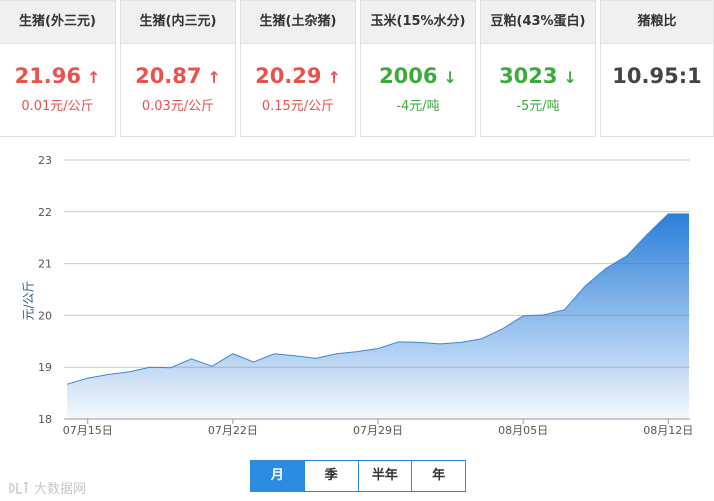 This screenshot has width=714, height=501. What do you see at coordinates (538, 22) in the screenshot?
I see `card-title: 豆粕(43%蛋白)` at bounding box center [538, 22].